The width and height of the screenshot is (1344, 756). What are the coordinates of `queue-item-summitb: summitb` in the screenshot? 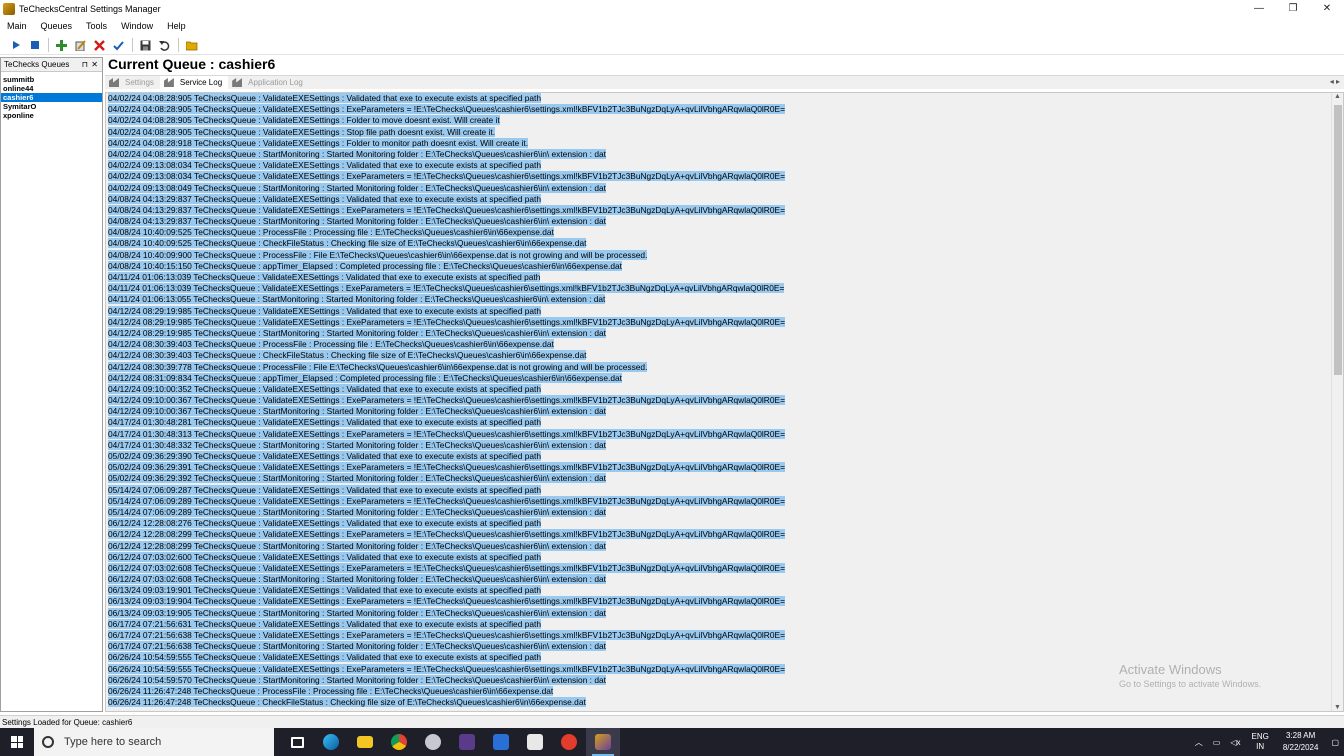 It's located at (51, 79).